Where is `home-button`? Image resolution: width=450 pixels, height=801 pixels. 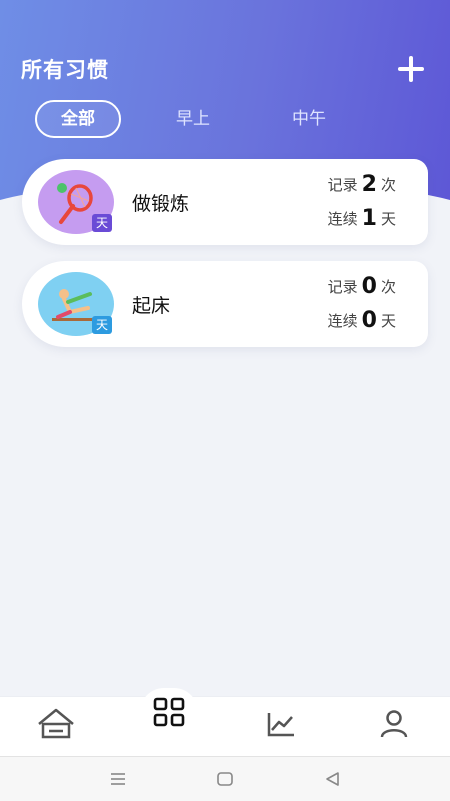 home-button is located at coordinates (225, 779).